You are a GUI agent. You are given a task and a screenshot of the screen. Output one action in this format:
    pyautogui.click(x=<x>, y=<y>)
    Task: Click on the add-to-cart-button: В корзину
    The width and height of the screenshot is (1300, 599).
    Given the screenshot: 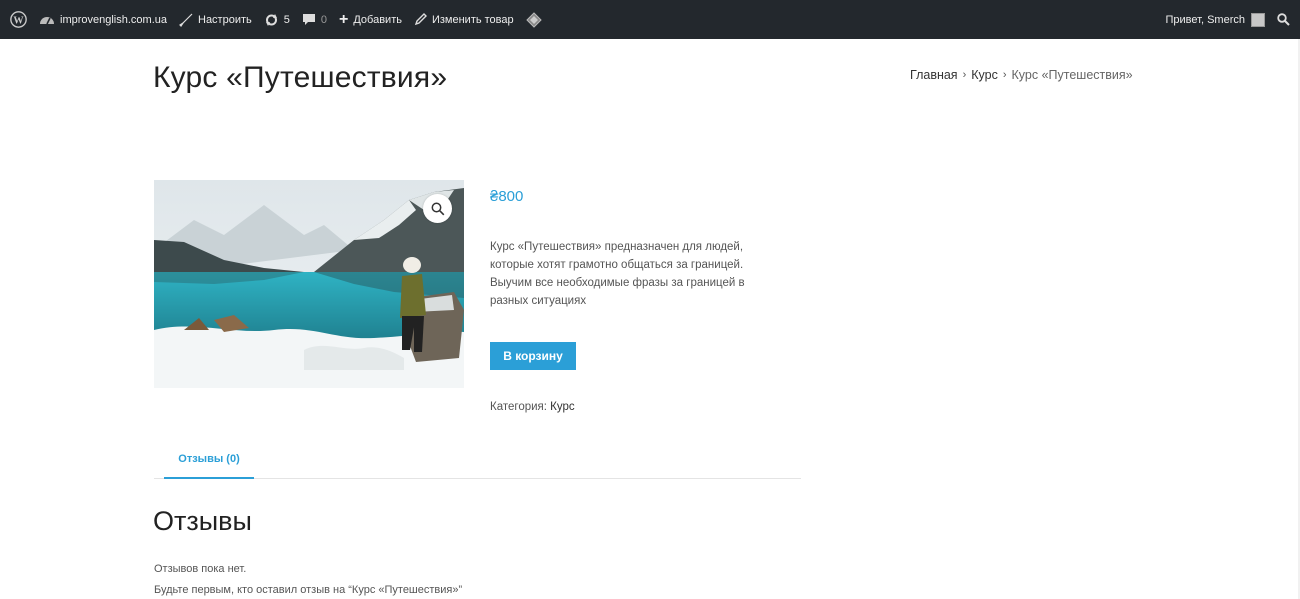 What is the action you would take?
    pyautogui.click(x=533, y=356)
    